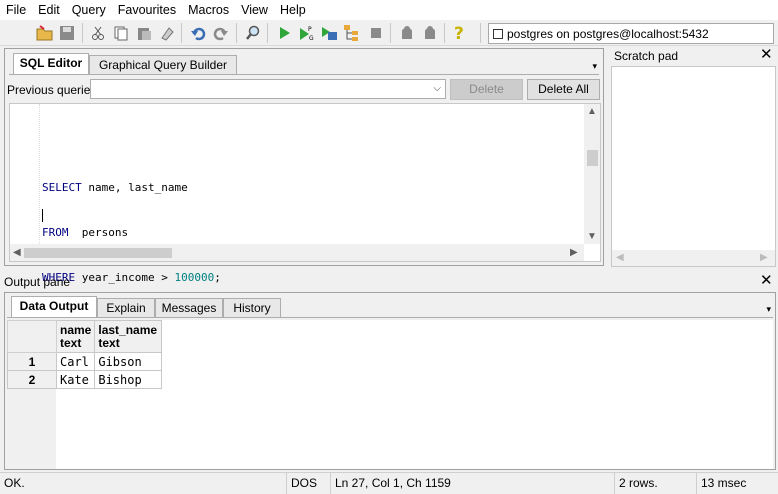  I want to click on scratch-pad-textarea: ◀ ▶, so click(693, 166).